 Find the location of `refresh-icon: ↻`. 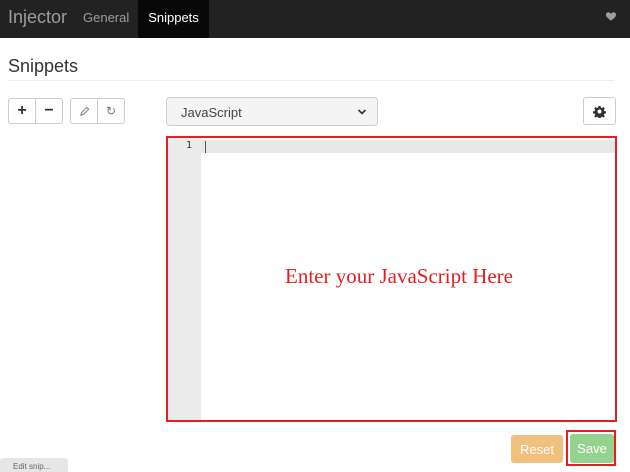

refresh-icon: ↻ is located at coordinates (111, 111).